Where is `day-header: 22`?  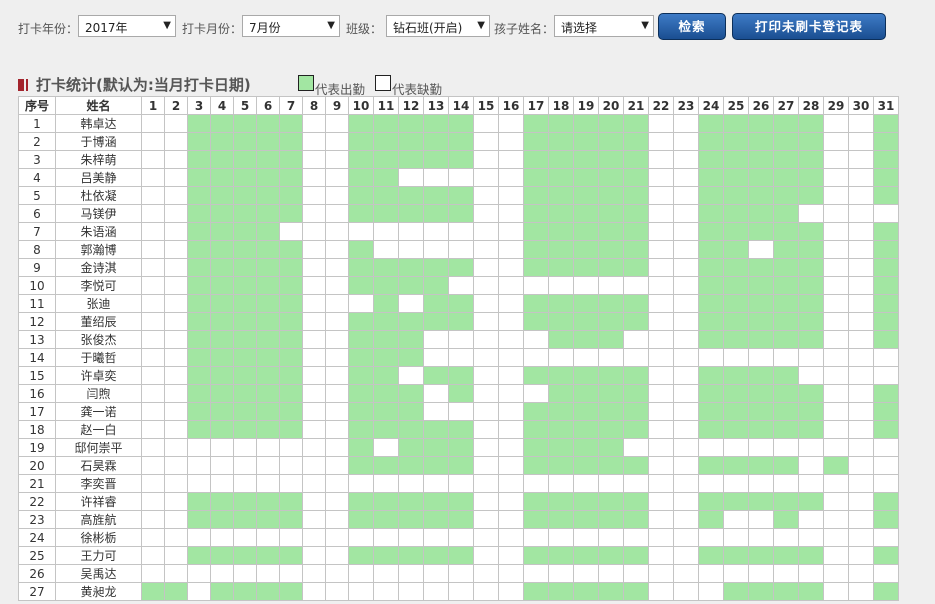 day-header: 22 is located at coordinates (661, 105).